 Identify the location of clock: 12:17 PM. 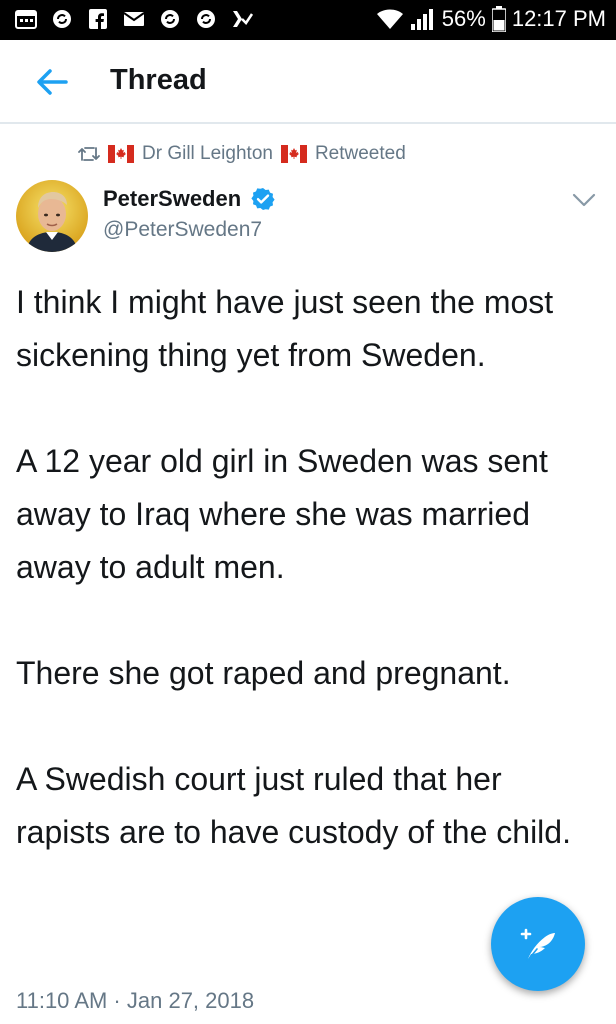
(558, 18).